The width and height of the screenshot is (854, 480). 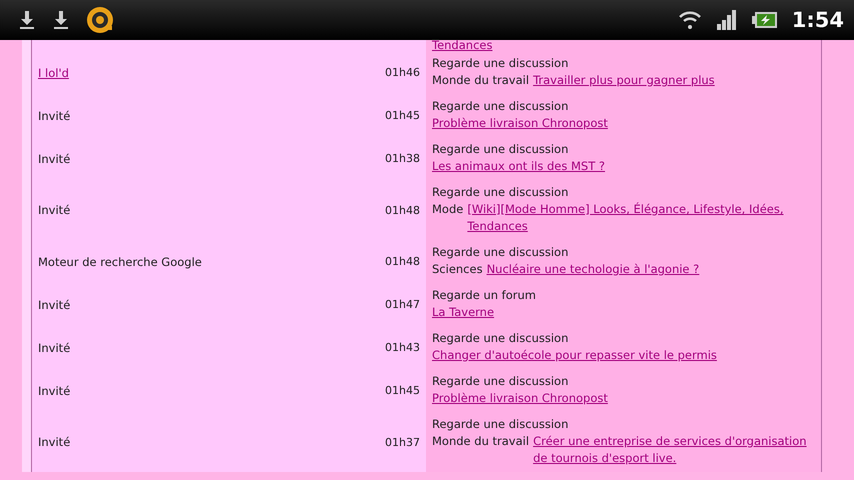 What do you see at coordinates (100, 20) in the screenshot?
I see `target-icon` at bounding box center [100, 20].